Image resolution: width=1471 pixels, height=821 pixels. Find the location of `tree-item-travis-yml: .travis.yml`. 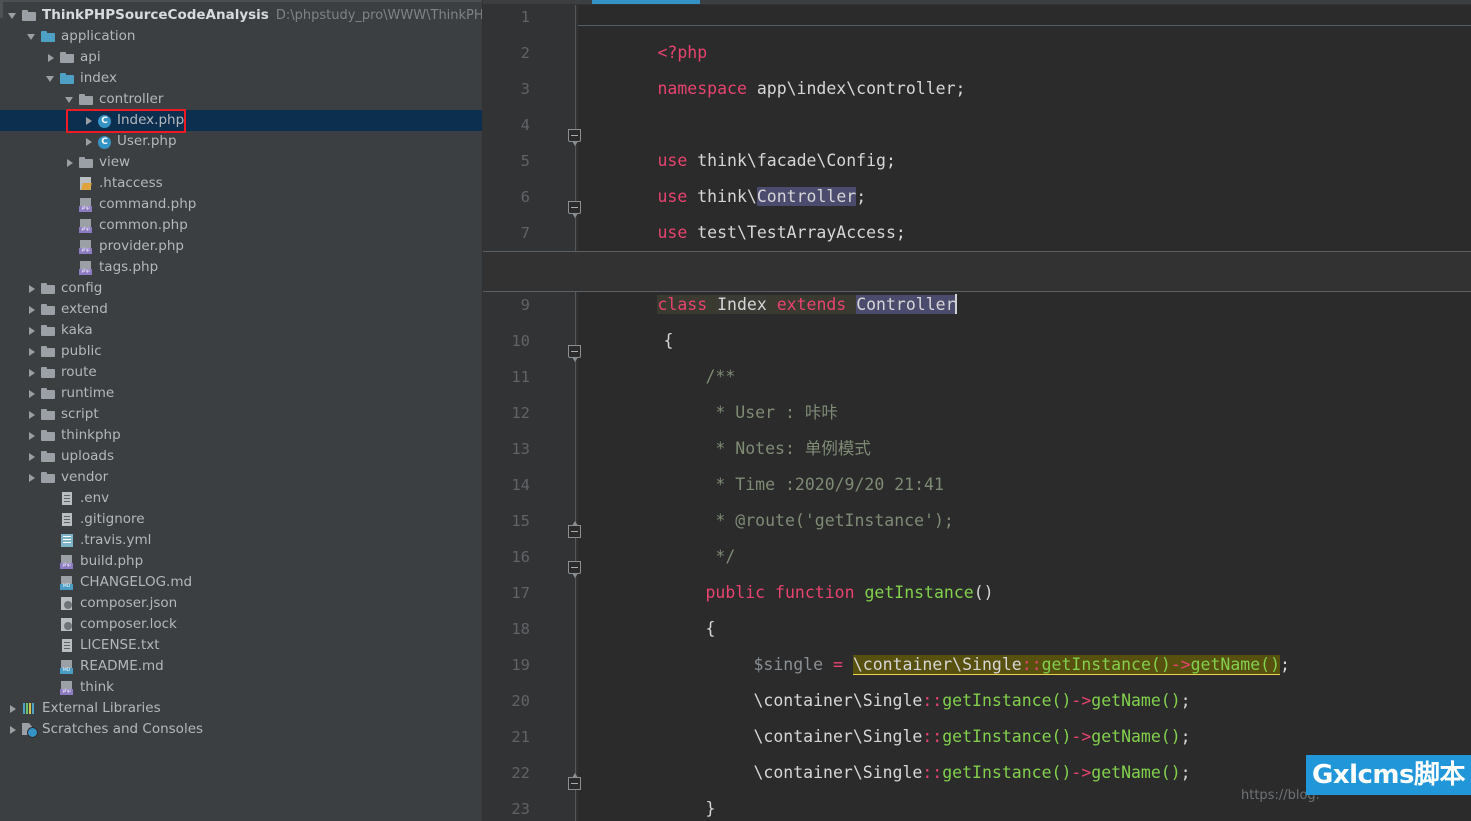

tree-item-travis-yml: .travis.yml is located at coordinates (241, 540).